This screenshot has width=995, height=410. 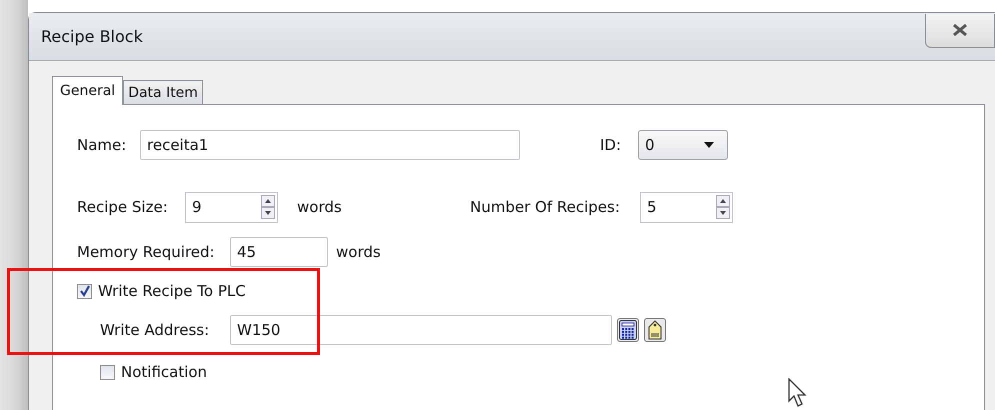 I want to click on field-label: Name:, so click(x=102, y=145).